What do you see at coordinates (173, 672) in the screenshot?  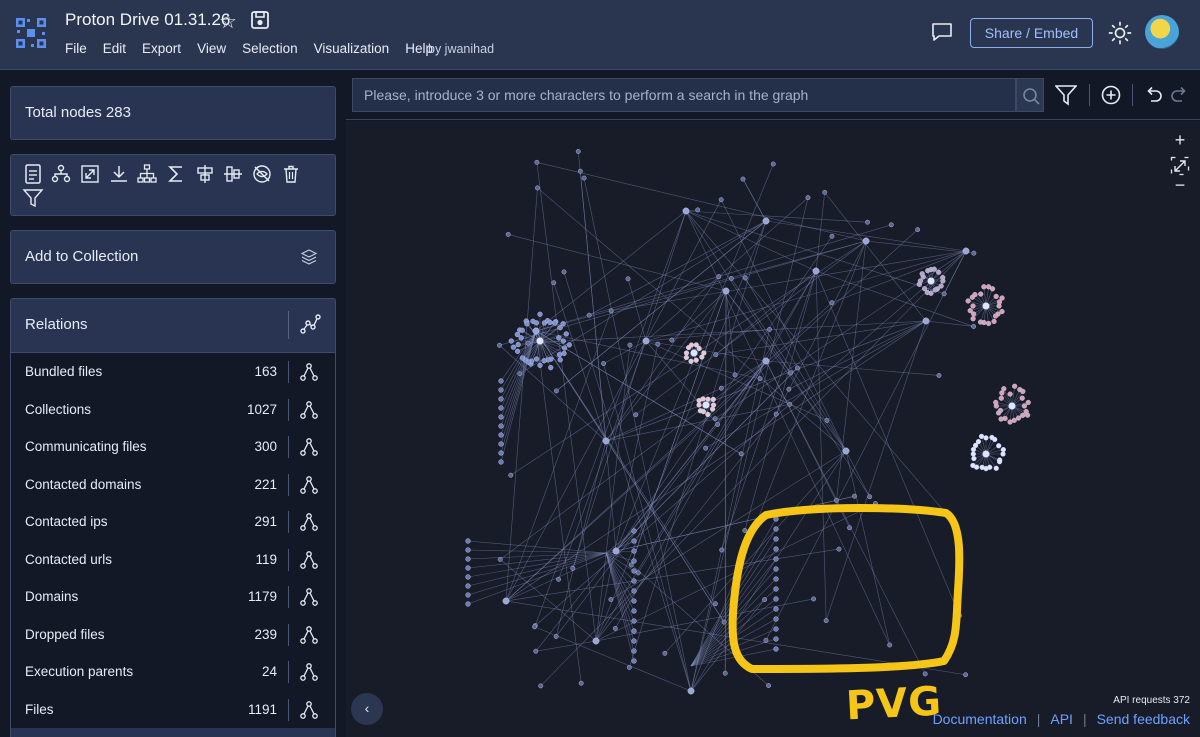 I see `relation-row-execution-parents: Execution parents 24` at bounding box center [173, 672].